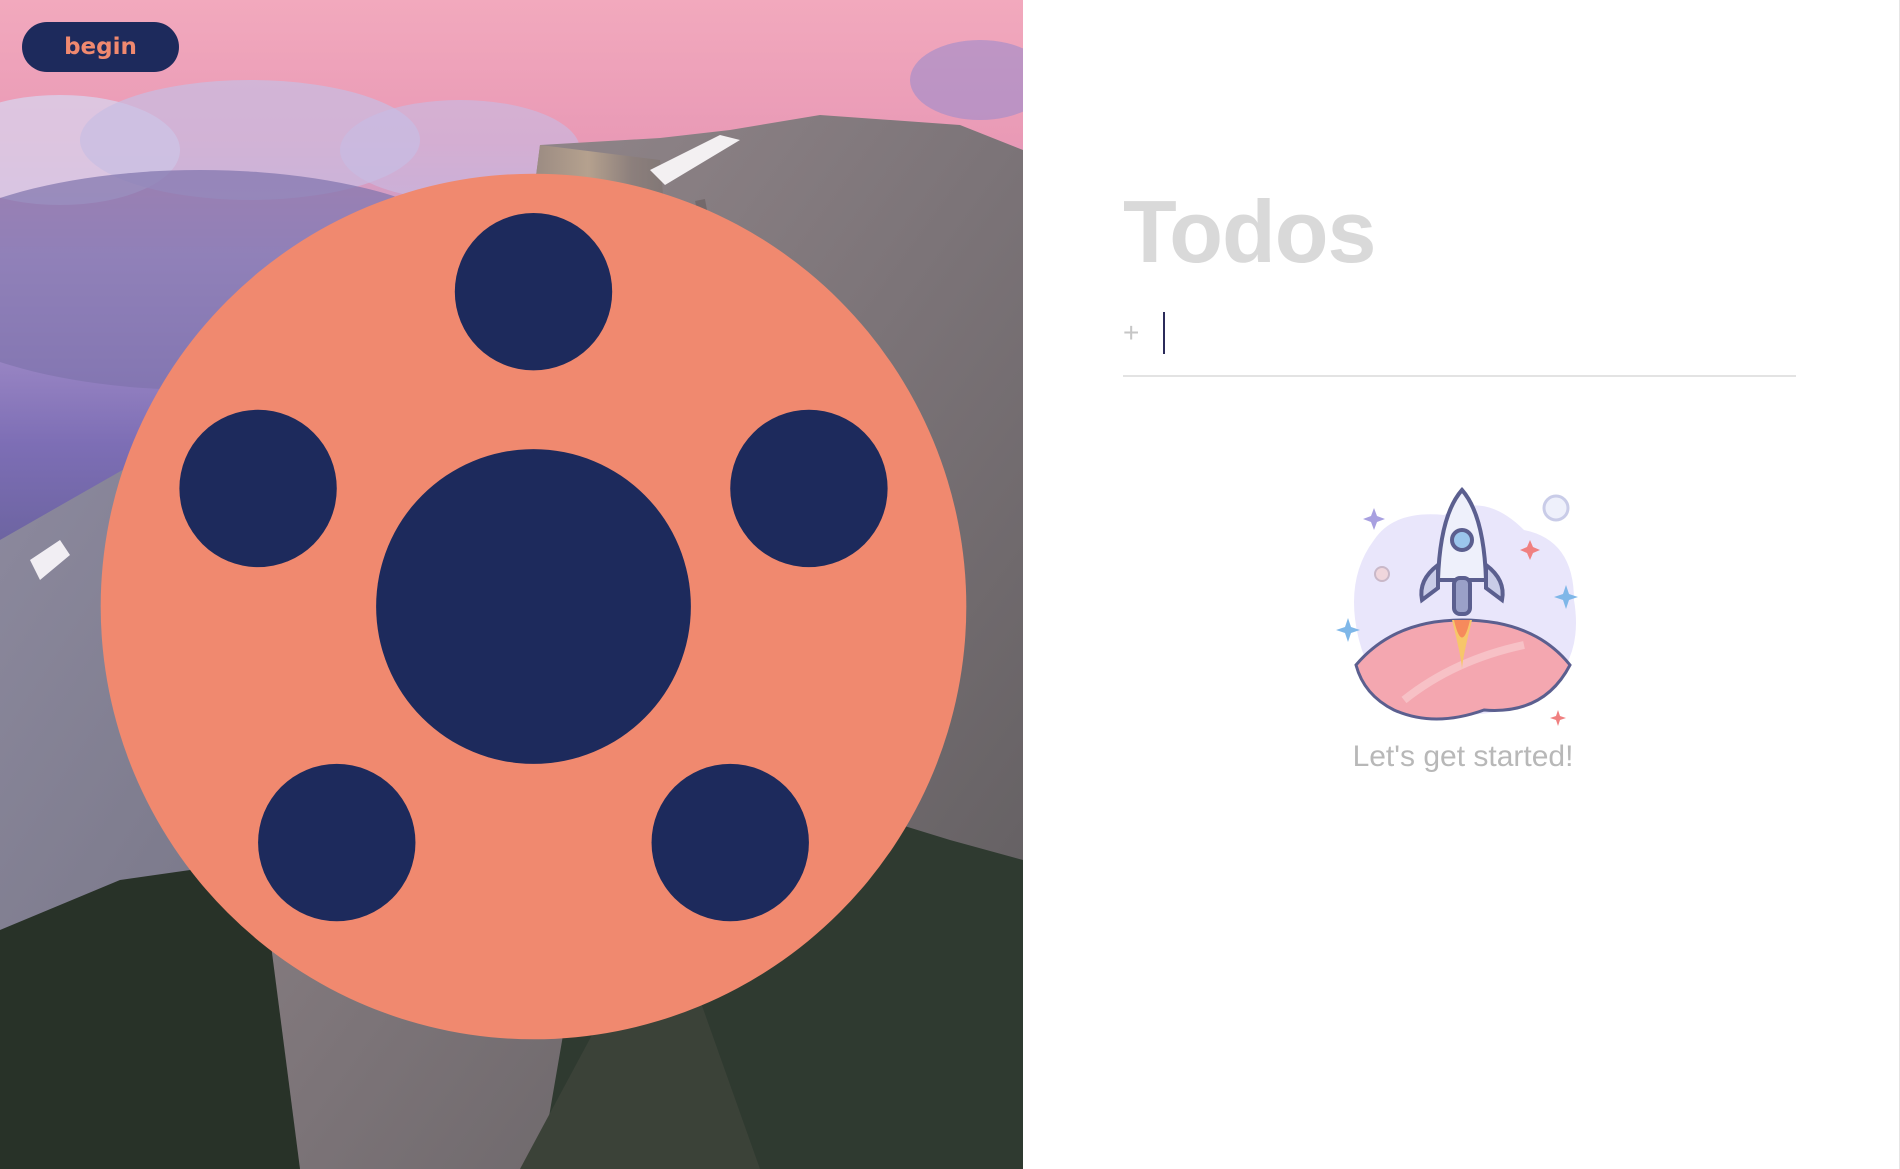 This screenshot has width=1900, height=1169. What do you see at coordinates (1249, 231) in the screenshot?
I see `page-title: Todos` at bounding box center [1249, 231].